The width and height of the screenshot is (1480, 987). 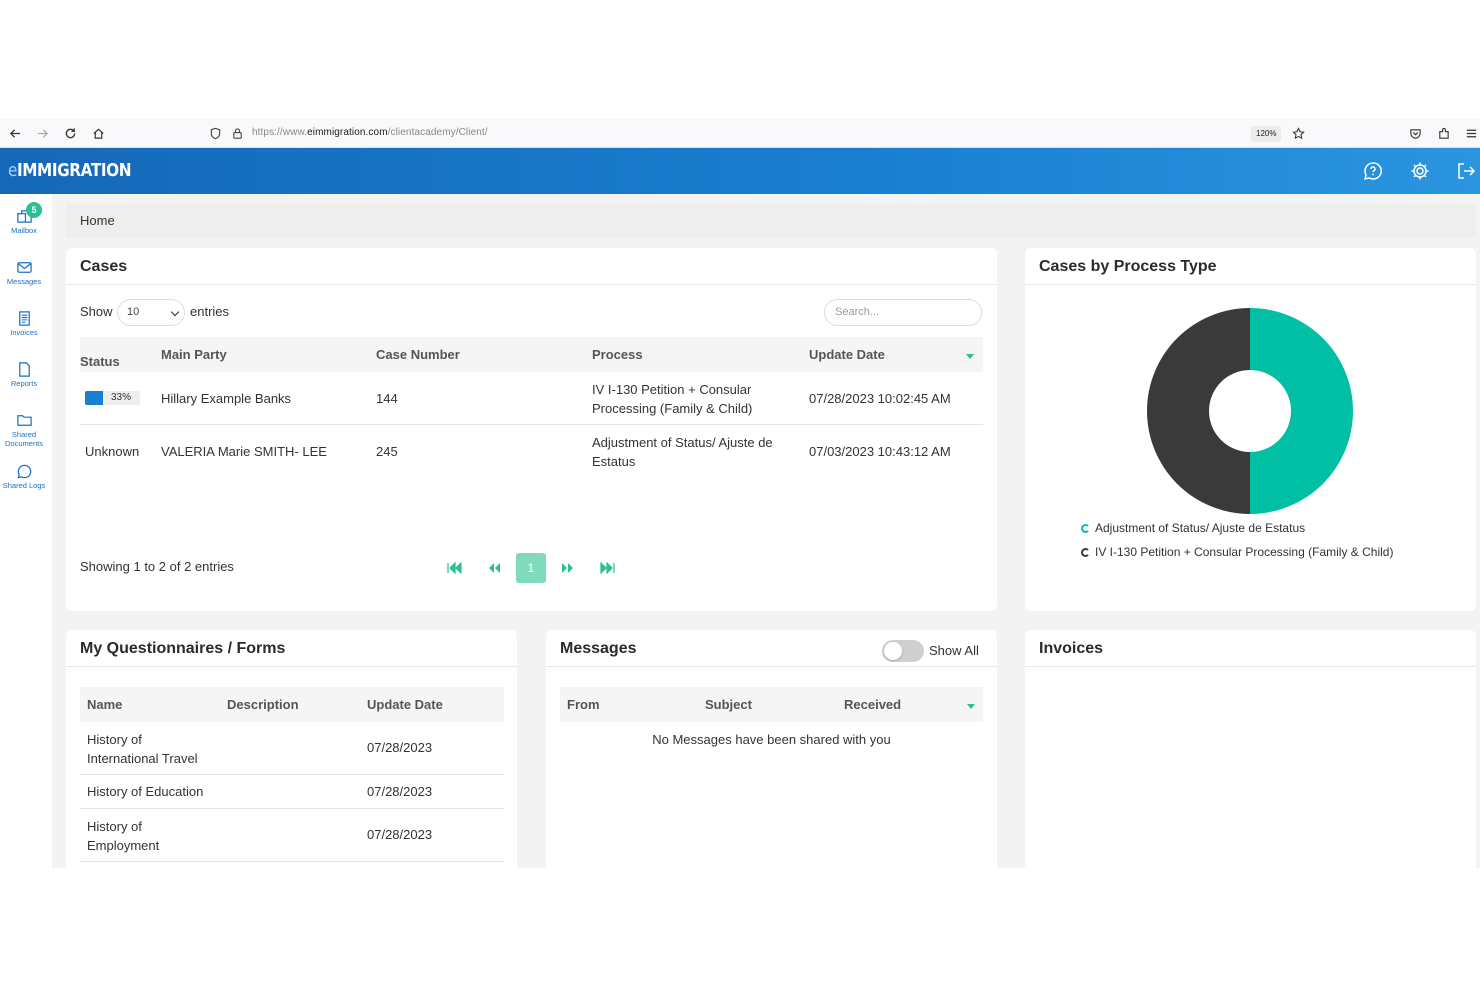 What do you see at coordinates (215, 133) in the screenshot?
I see `shield-icon` at bounding box center [215, 133].